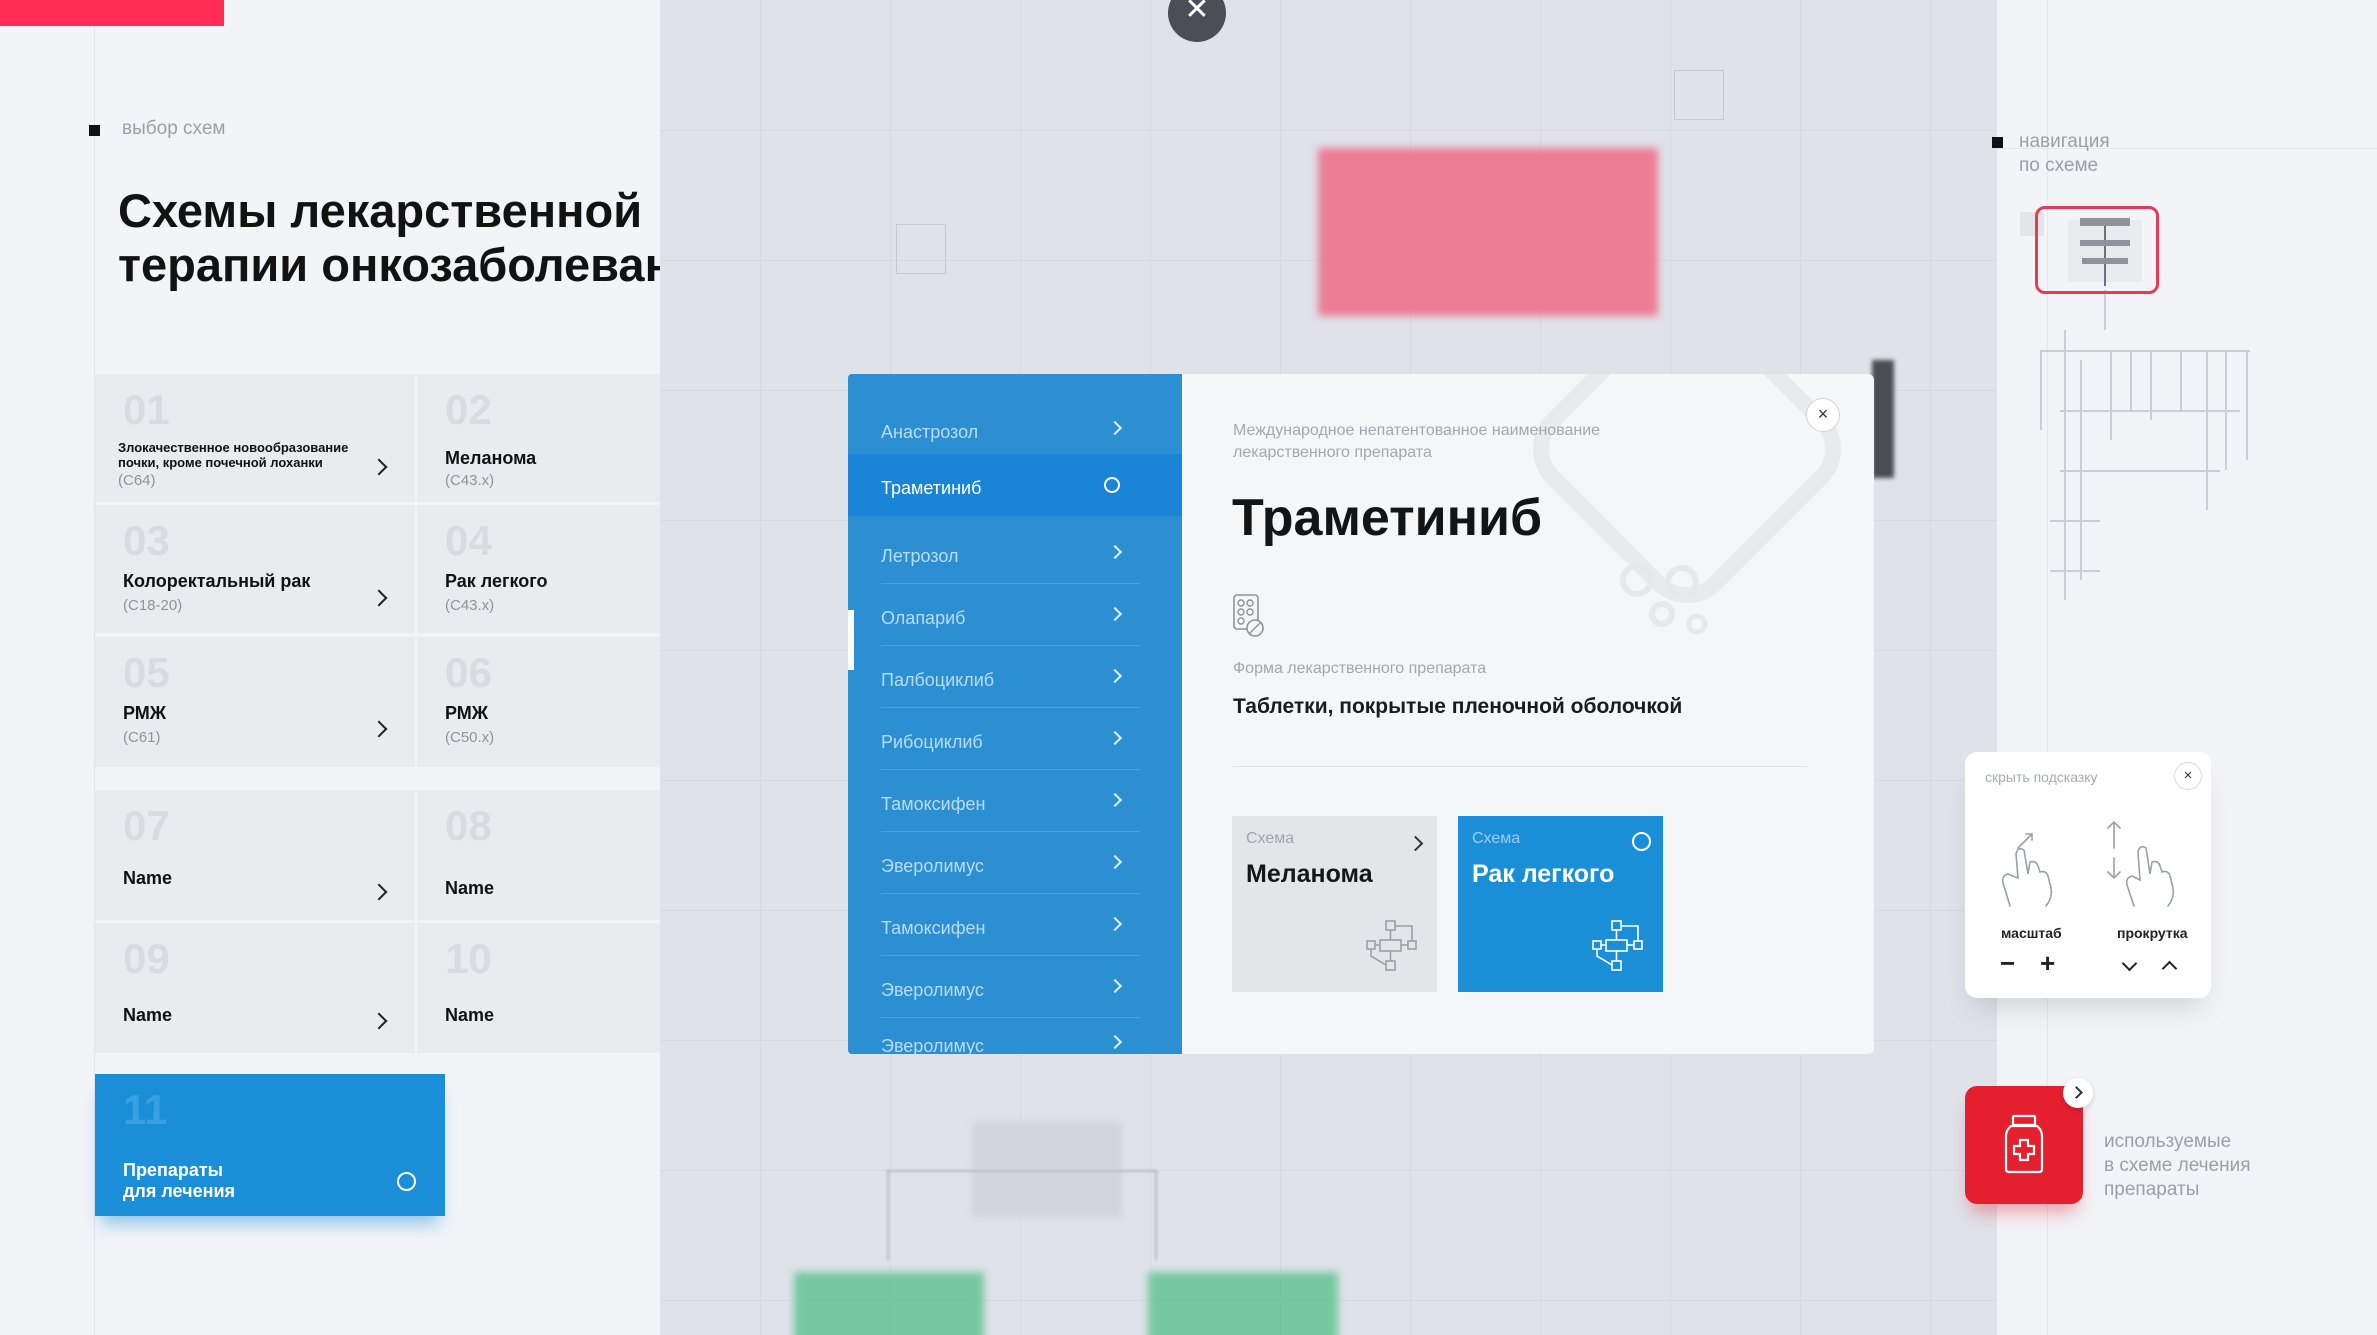  I want to click on medicine-bottle-icon, so click(2024, 1144).